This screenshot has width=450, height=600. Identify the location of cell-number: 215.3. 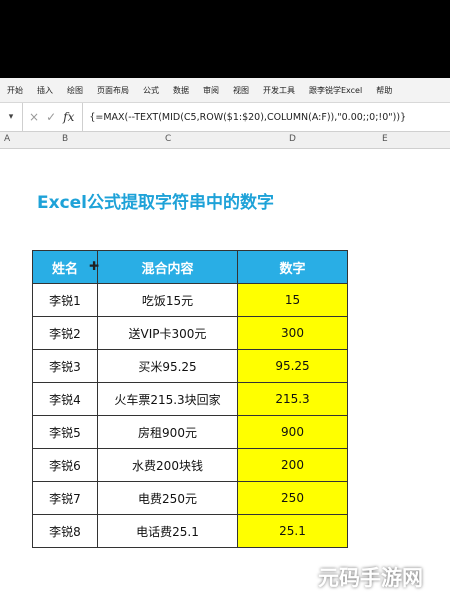
(292, 399).